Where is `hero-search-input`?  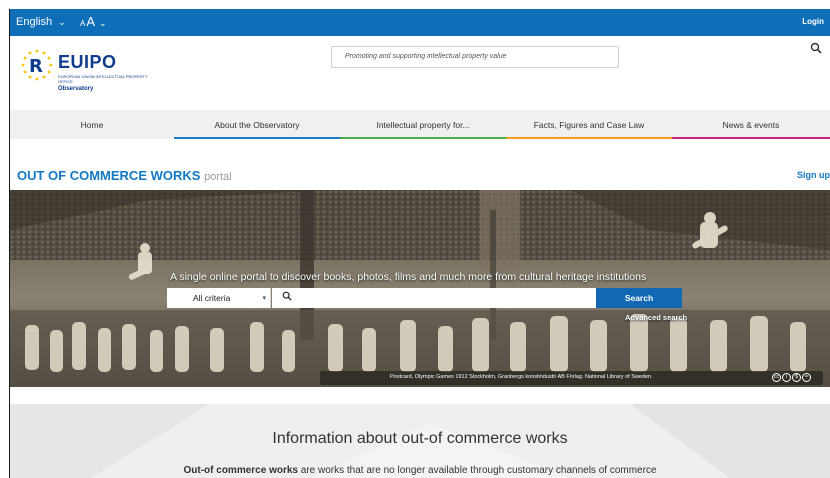
hero-search-input is located at coordinates (434, 298).